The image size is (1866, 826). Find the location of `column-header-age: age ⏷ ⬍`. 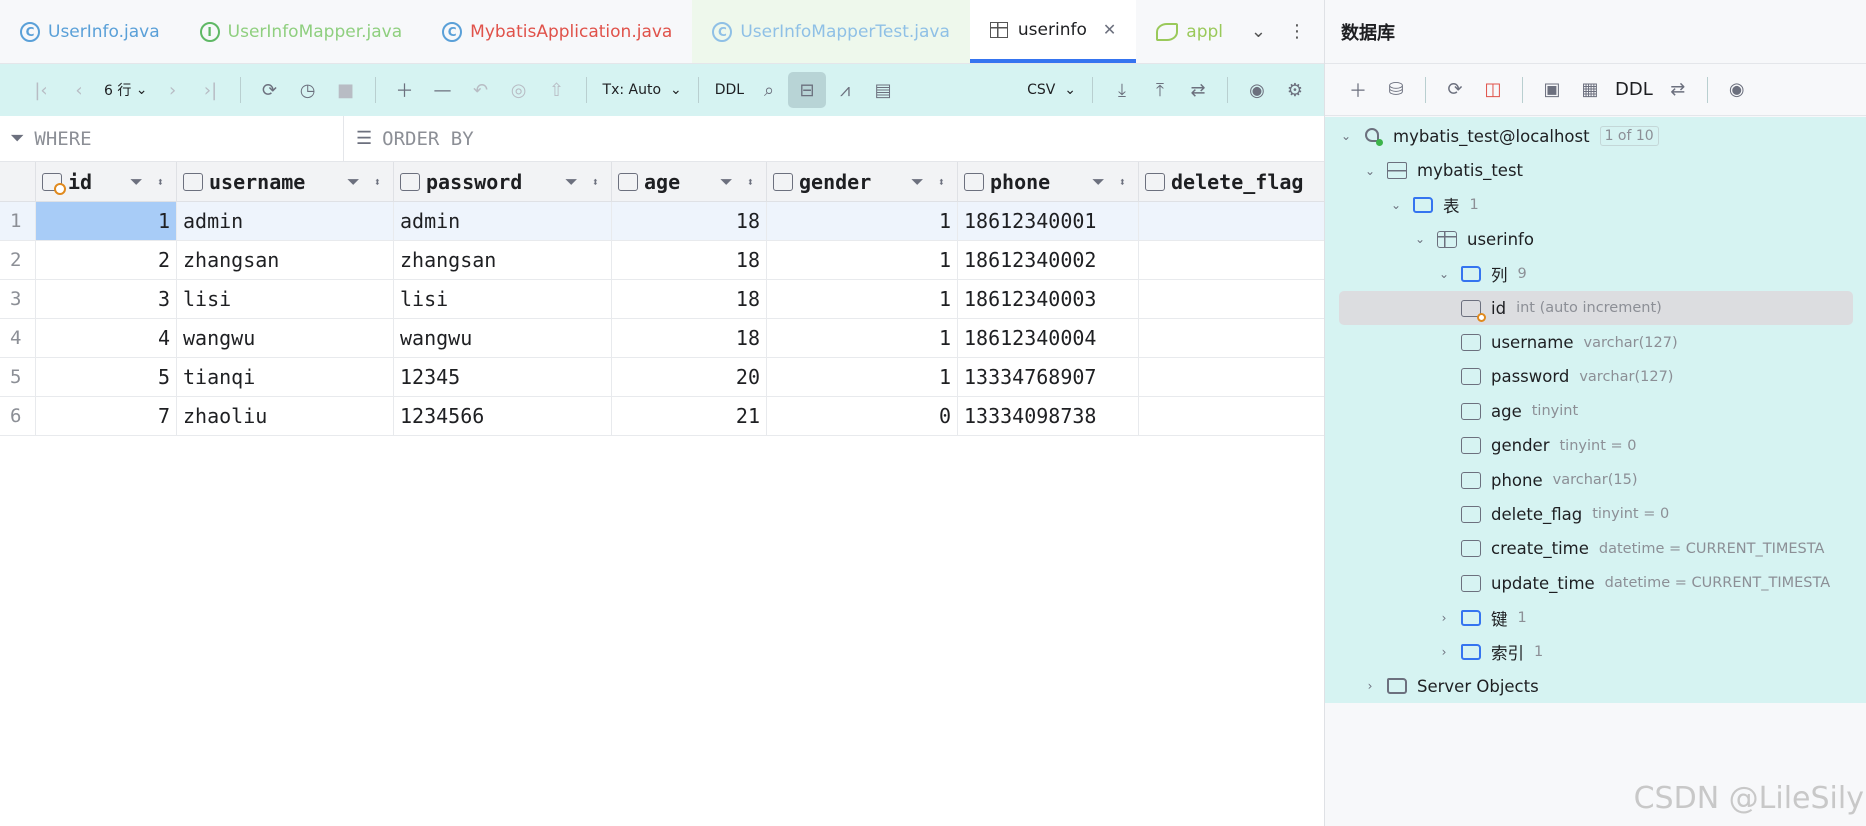

column-header-age: age ⏷ ⬍ is located at coordinates (689, 181).